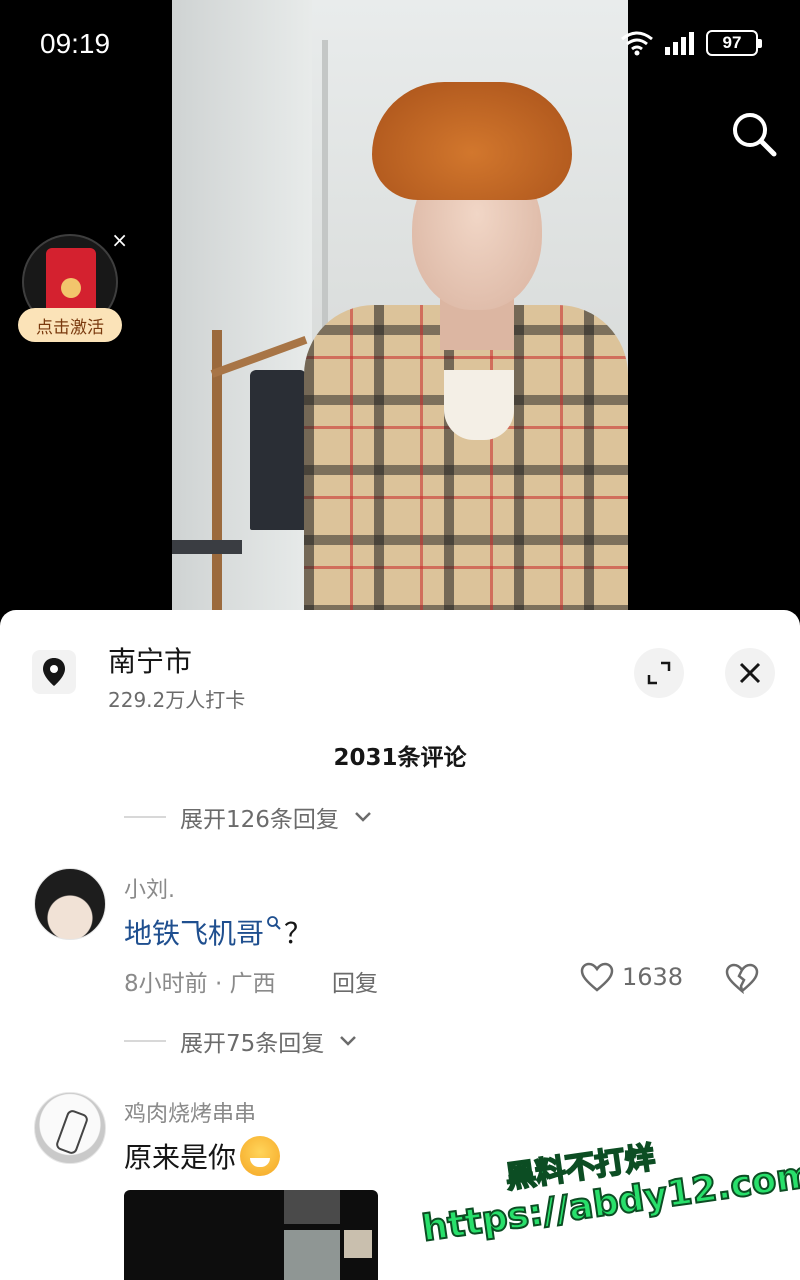 The height and width of the screenshot is (1280, 800). I want to click on red-packet-close-icon: ×, so click(119, 240).